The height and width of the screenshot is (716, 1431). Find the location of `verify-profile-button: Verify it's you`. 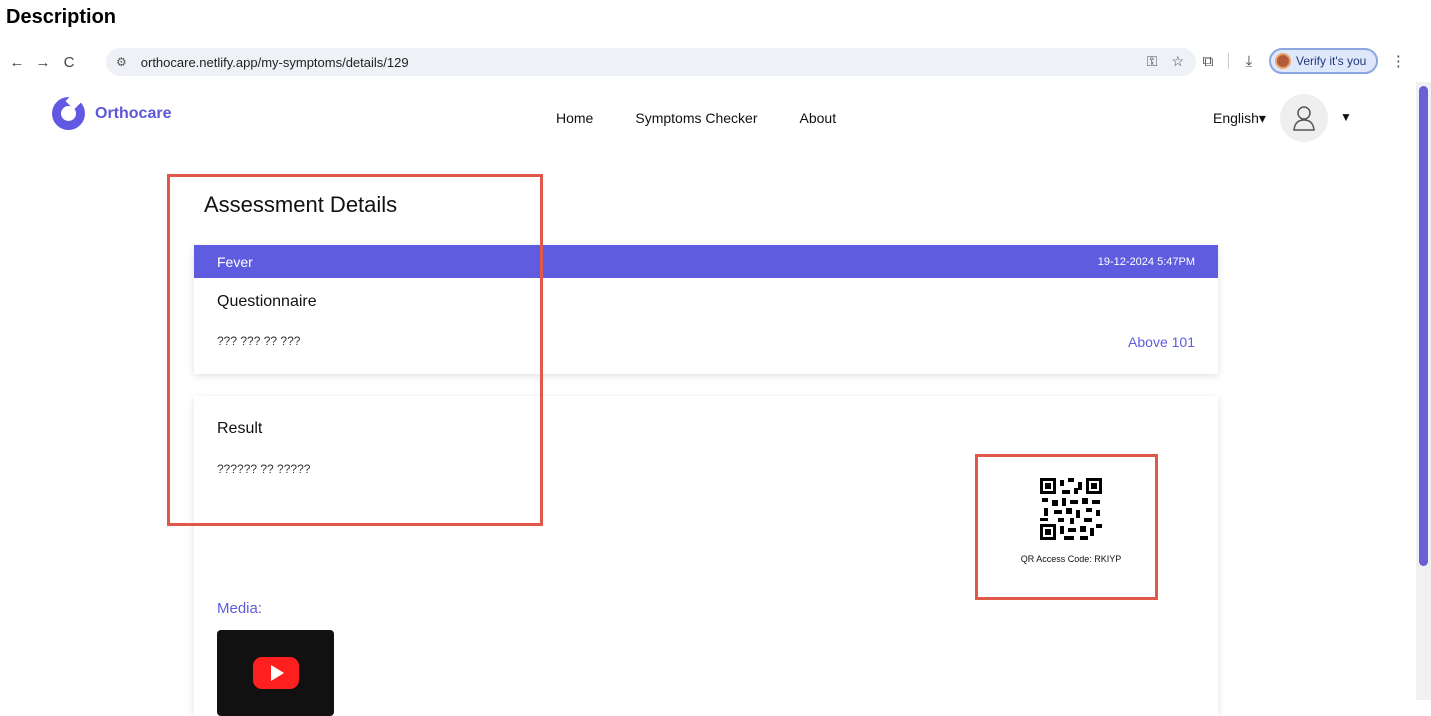

verify-profile-button: Verify it's you is located at coordinates (1324, 61).